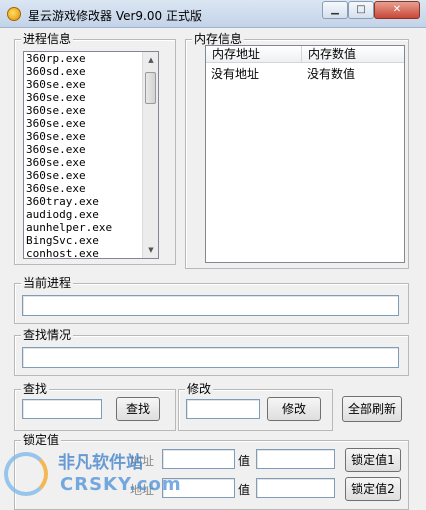  What do you see at coordinates (35, 389) in the screenshot?
I see `search-label: 查找` at bounding box center [35, 389].